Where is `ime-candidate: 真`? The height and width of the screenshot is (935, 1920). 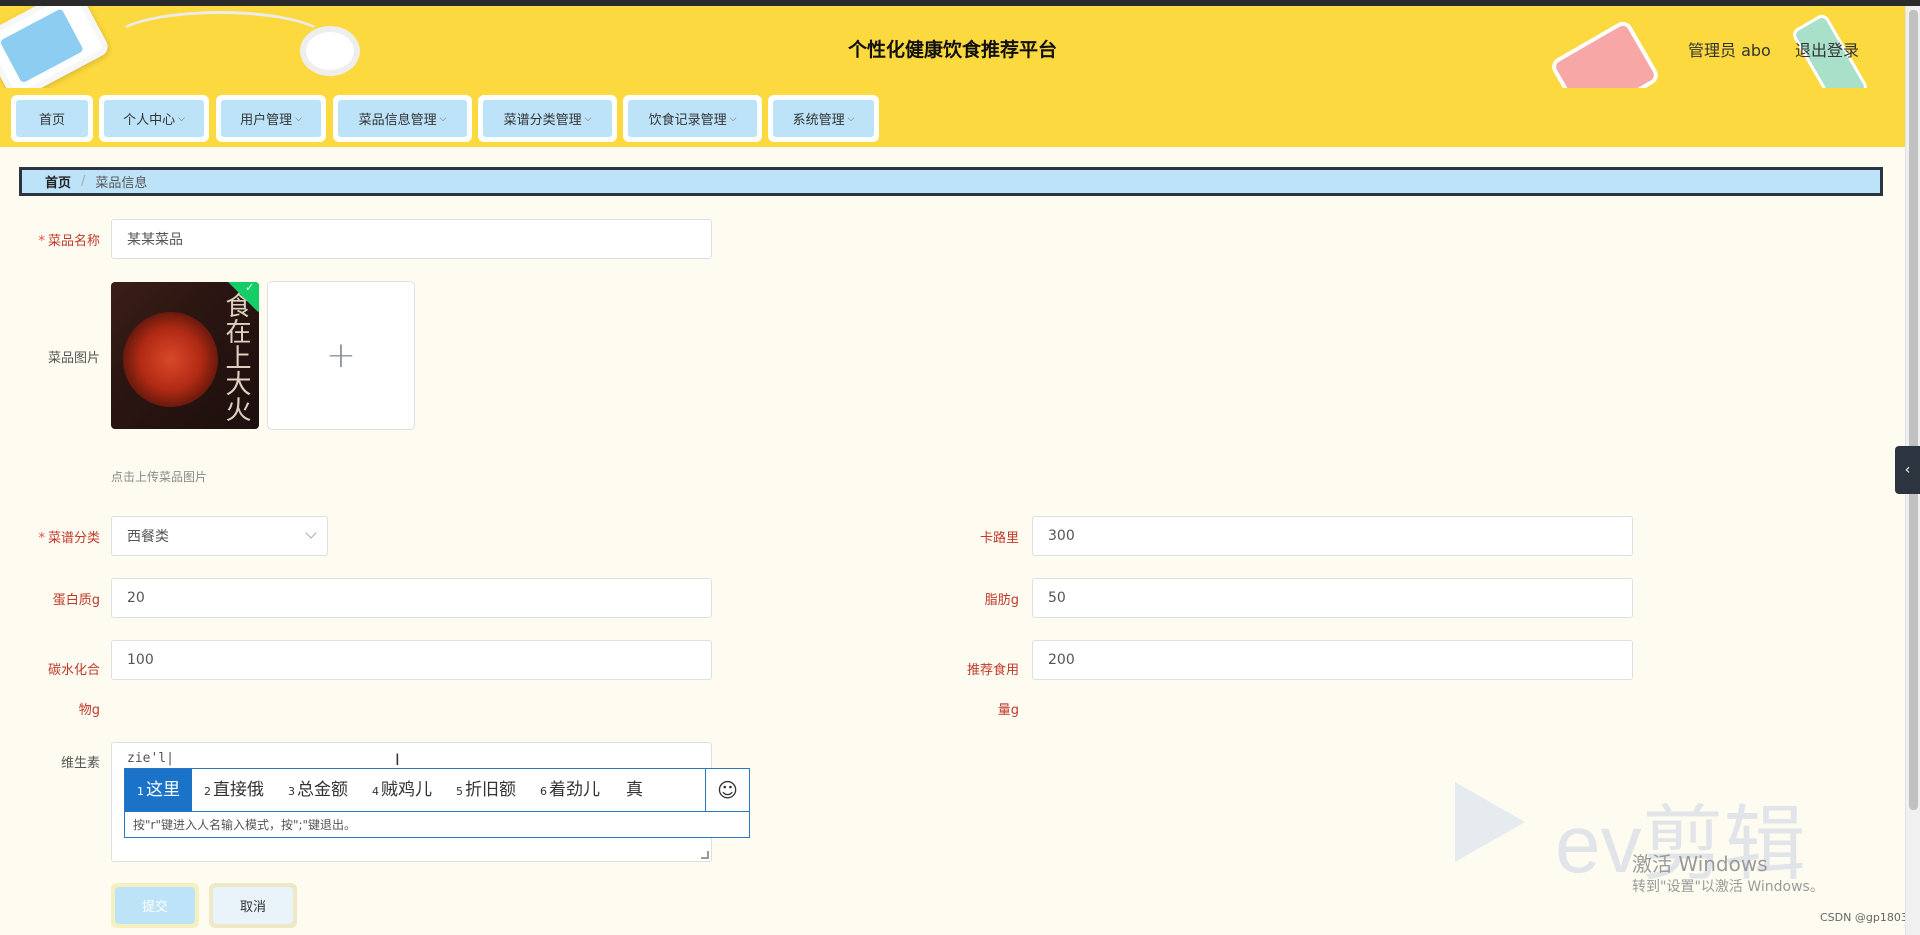
ime-candidate: 真 is located at coordinates (633, 790).